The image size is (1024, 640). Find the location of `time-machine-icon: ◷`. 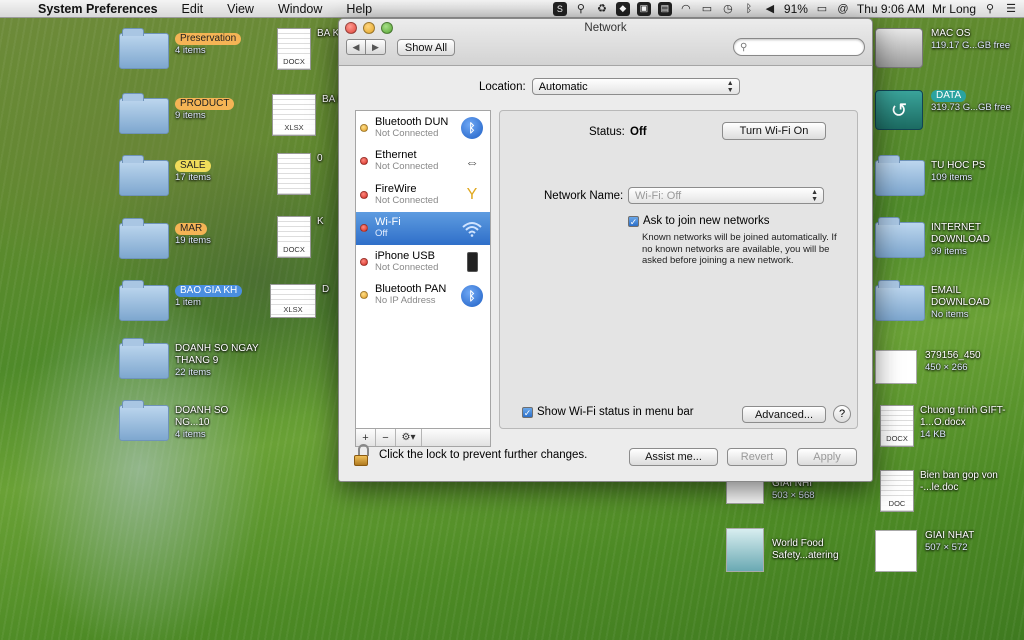

time-machine-icon: ◷ is located at coordinates (728, 9).